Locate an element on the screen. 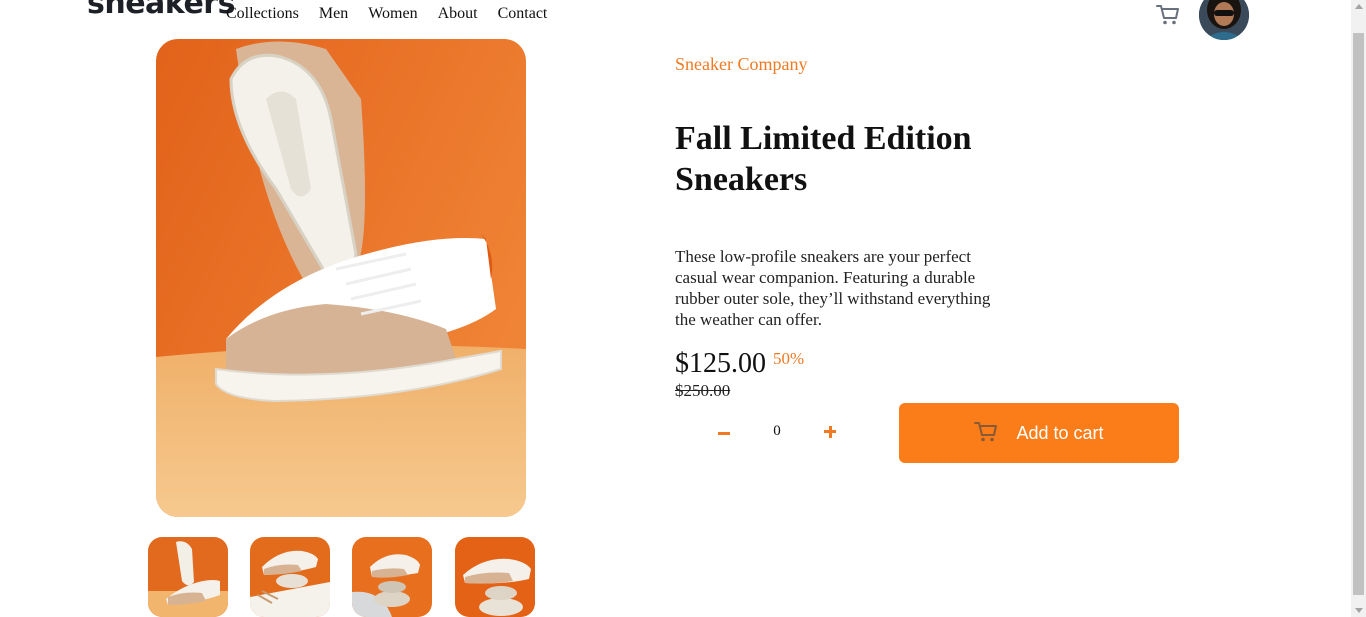  quantity-value: 0 is located at coordinates (777, 431).